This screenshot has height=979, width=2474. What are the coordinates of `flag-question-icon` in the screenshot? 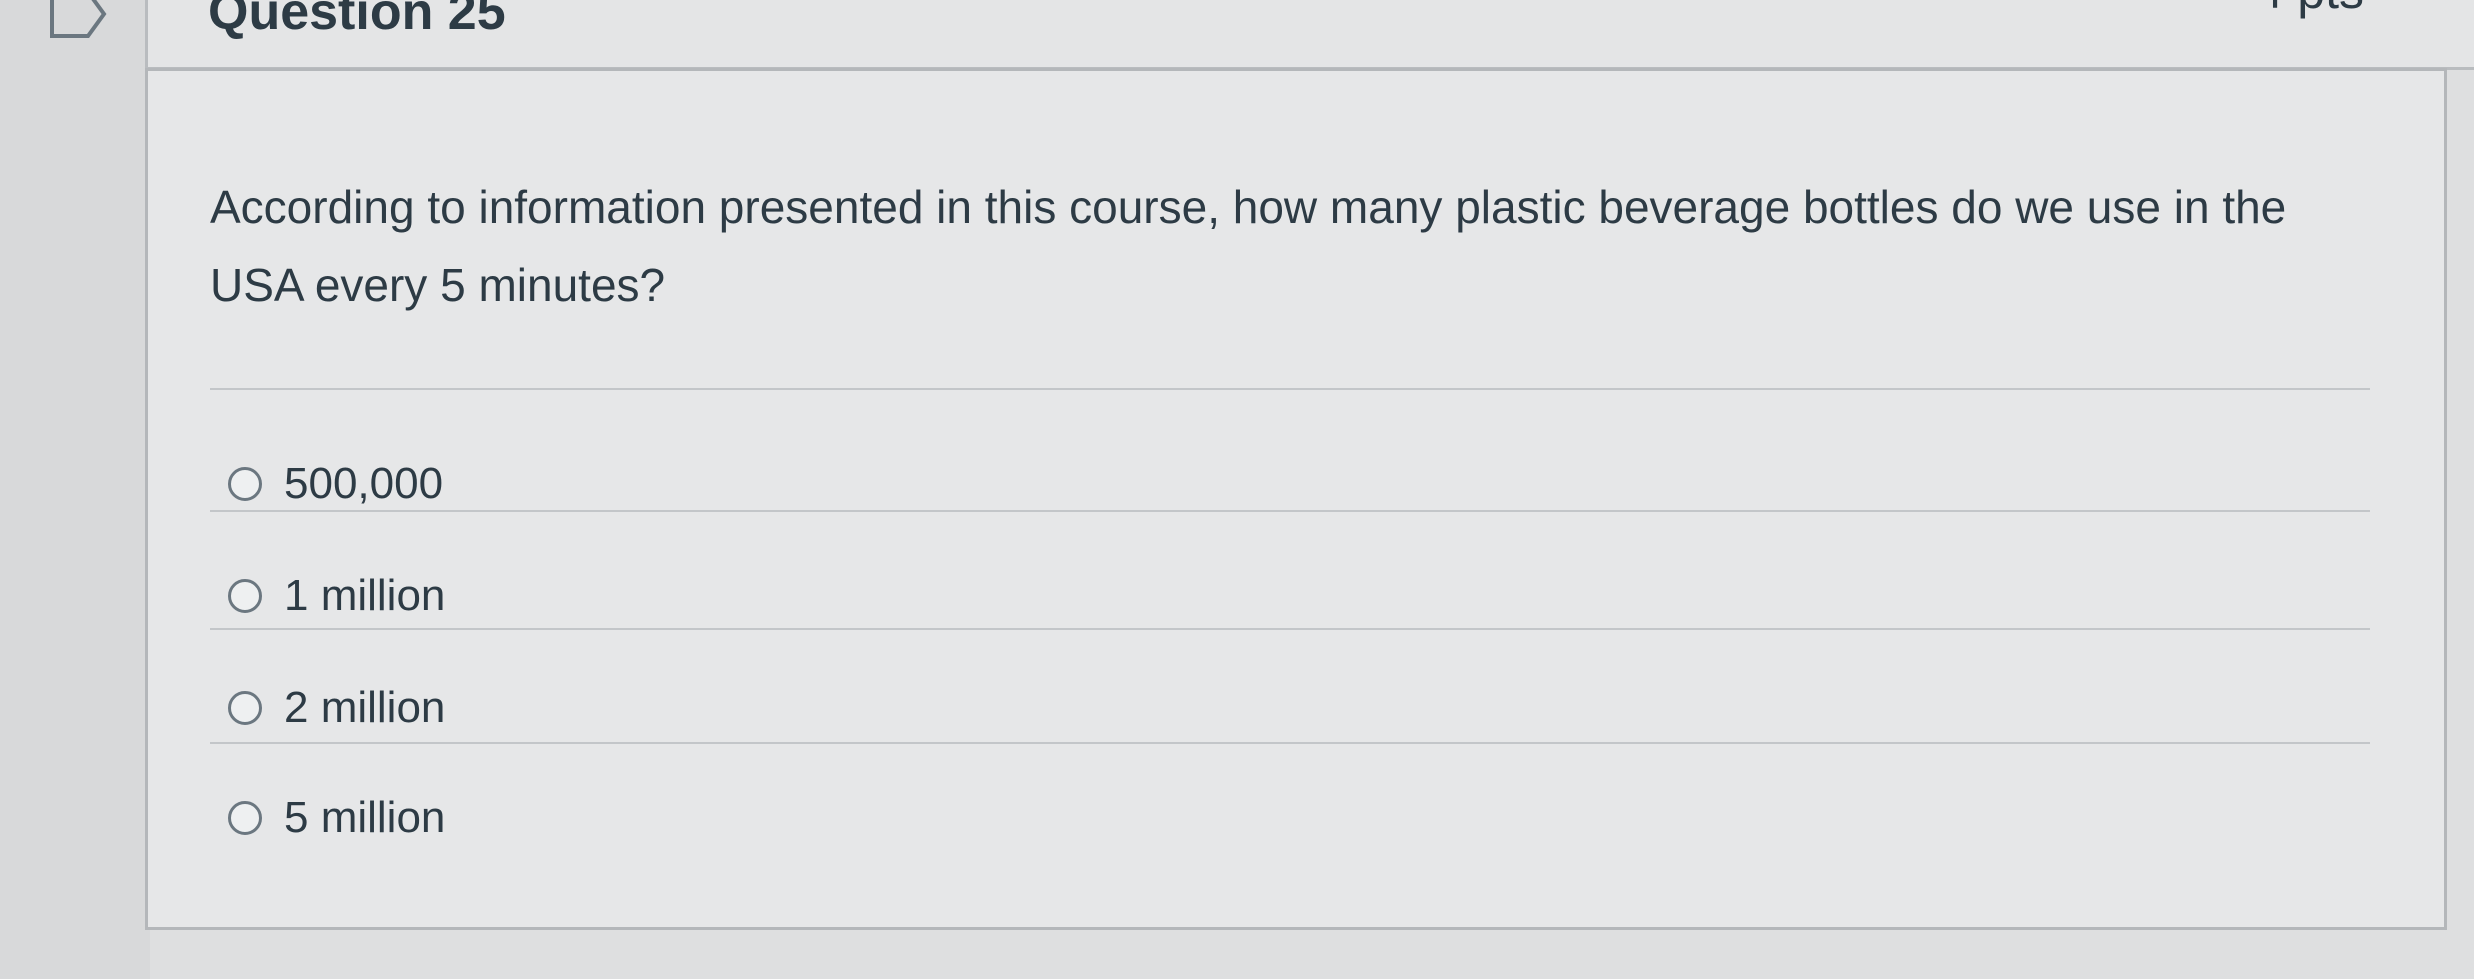 It's located at (78, 19).